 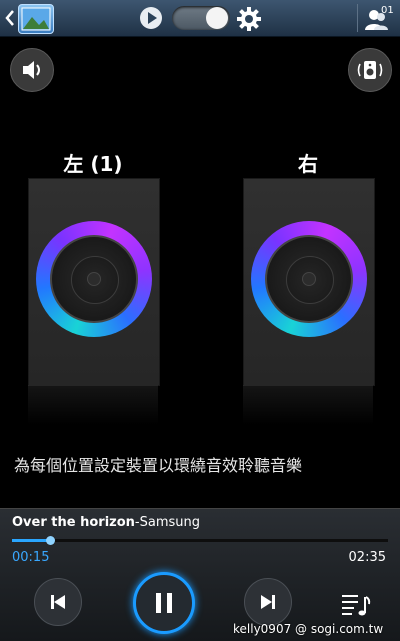 I want to click on gear-icon, so click(x=249, y=19).